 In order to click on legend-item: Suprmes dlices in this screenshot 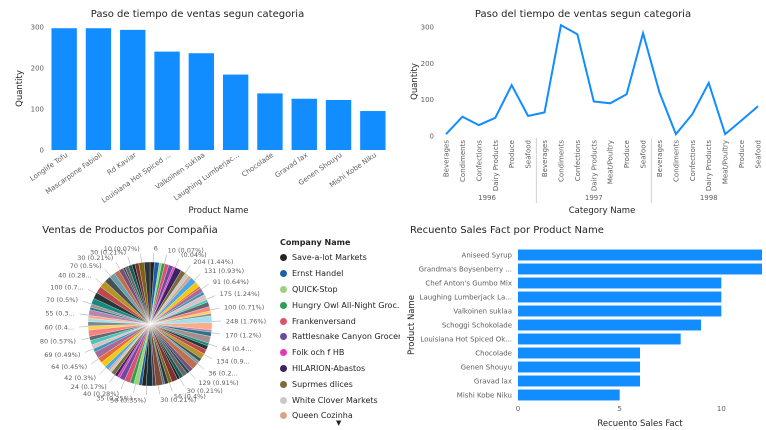, I will do `click(340, 384)`.